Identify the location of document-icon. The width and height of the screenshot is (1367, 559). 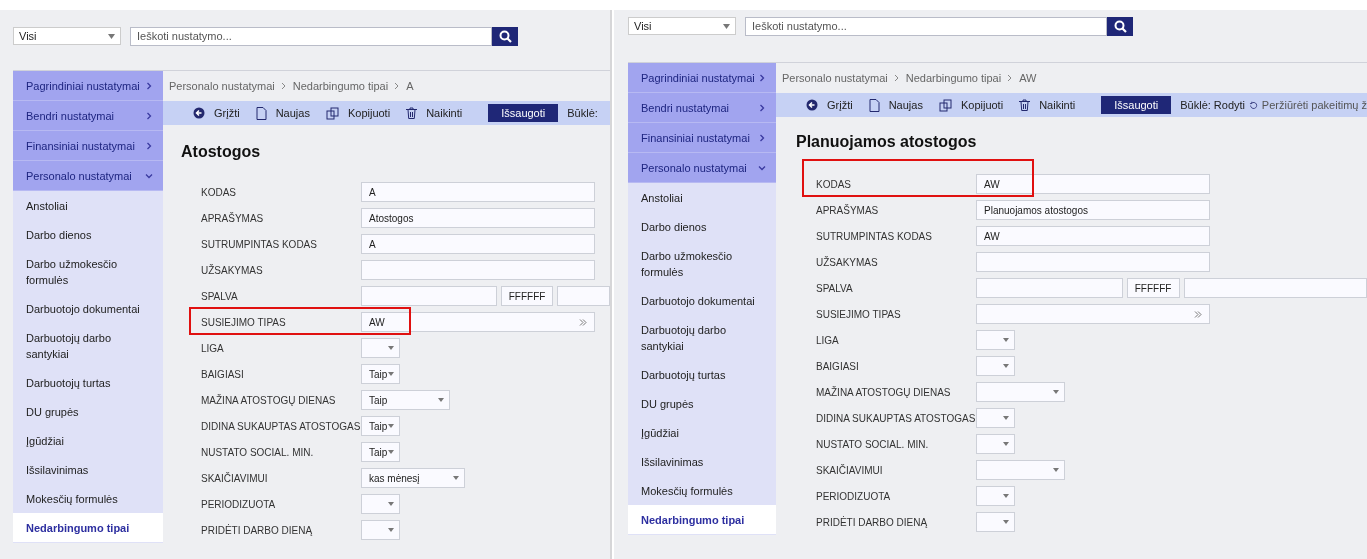
(874, 105).